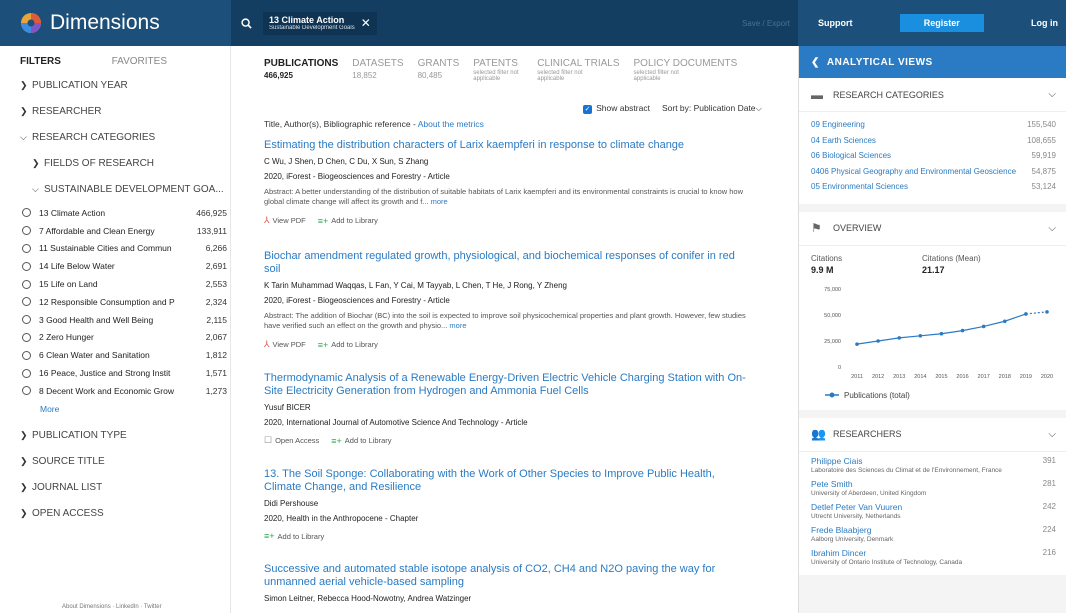  What do you see at coordinates (933, 190) in the screenshot?
I see `category-row: 05 Environmental Sciences 53,124` at bounding box center [933, 190].